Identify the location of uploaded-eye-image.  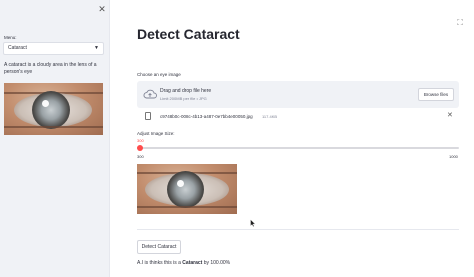
(187, 189).